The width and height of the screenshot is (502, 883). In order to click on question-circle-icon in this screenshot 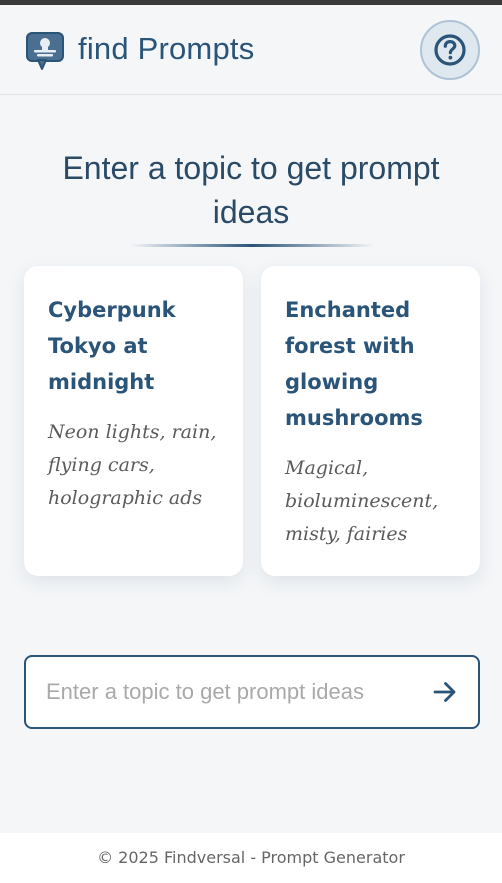, I will do `click(450, 50)`.